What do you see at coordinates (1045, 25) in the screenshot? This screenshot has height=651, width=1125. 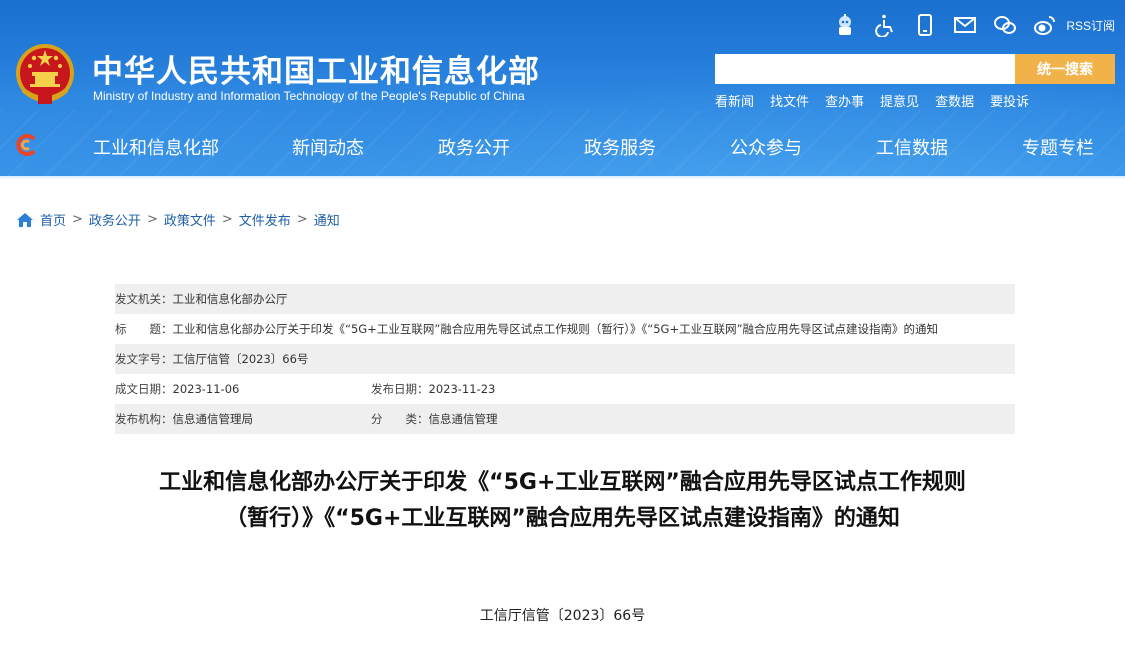 I see `weibo-icon` at bounding box center [1045, 25].